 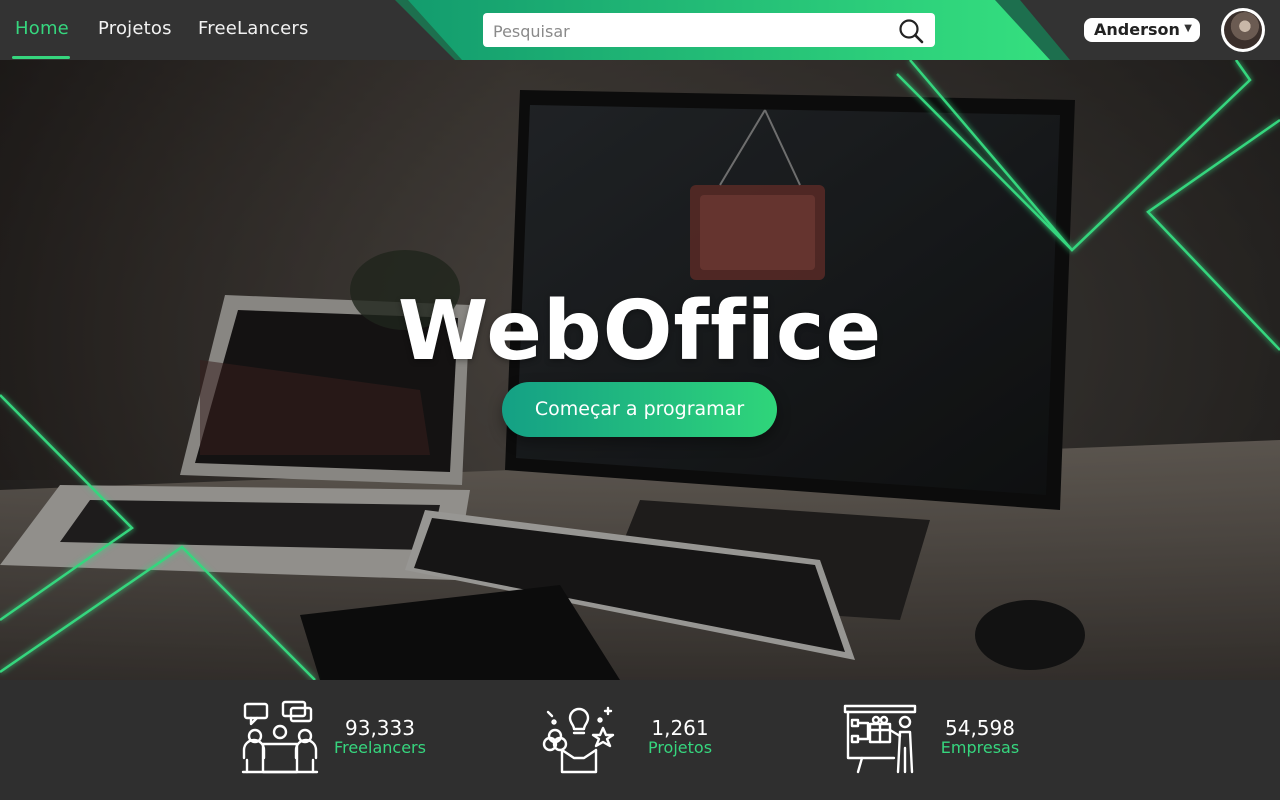 I want to click on nav-active-indicator, so click(x=41, y=57).